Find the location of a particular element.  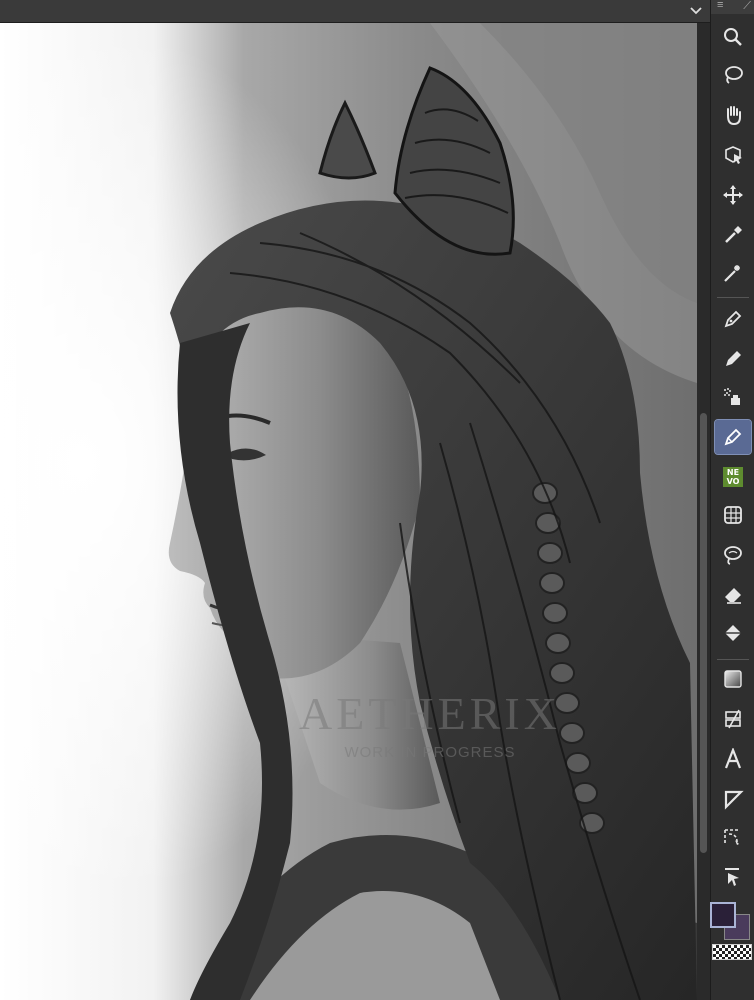

text-tool is located at coordinates (733, 759).